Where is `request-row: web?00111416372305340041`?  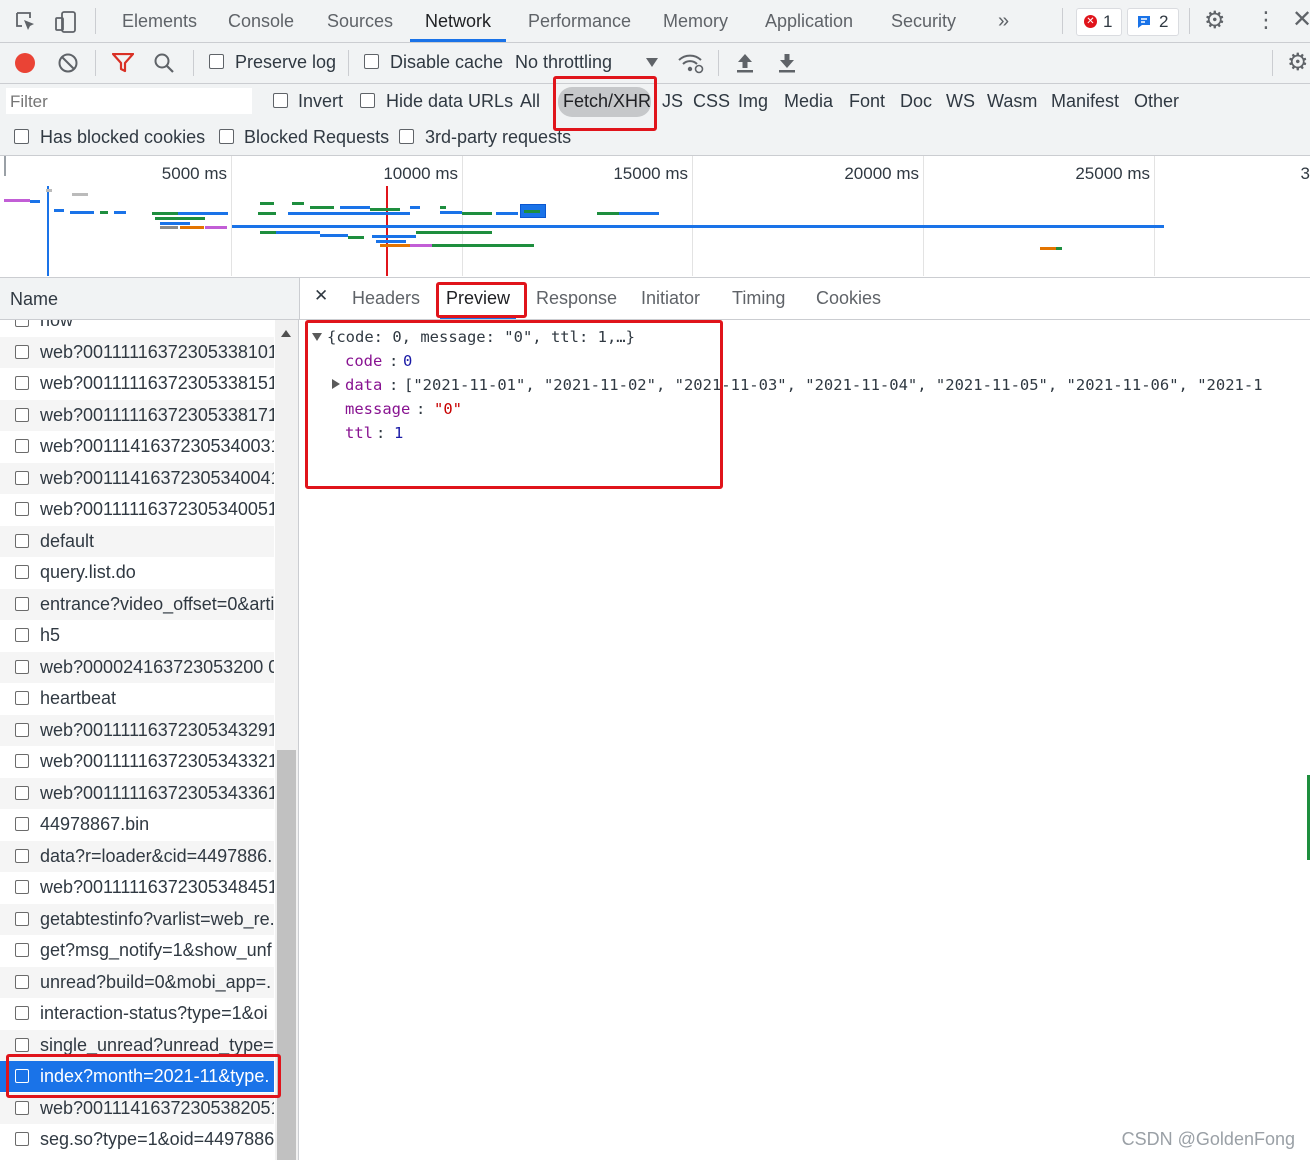
request-row: web?00111416372305340041 is located at coordinates (137, 478).